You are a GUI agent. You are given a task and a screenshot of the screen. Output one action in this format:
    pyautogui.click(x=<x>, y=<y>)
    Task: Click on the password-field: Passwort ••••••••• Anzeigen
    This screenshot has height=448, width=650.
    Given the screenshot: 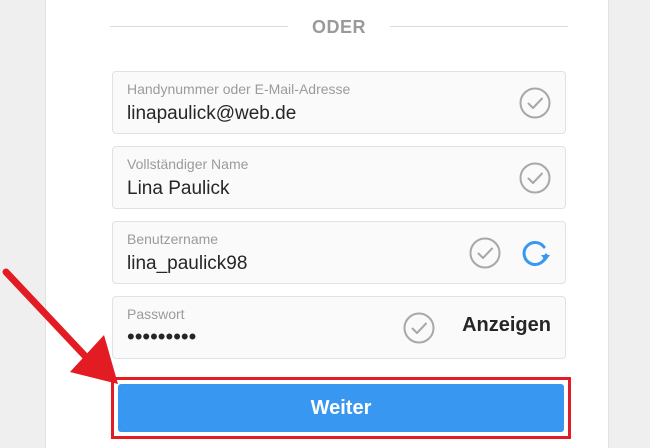 What is the action you would take?
    pyautogui.click(x=339, y=327)
    